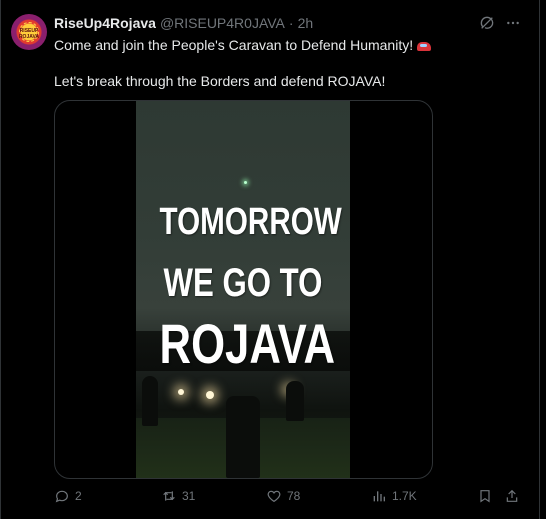  Describe the element at coordinates (294, 496) in the screenshot. I see `like-count: 78` at that location.